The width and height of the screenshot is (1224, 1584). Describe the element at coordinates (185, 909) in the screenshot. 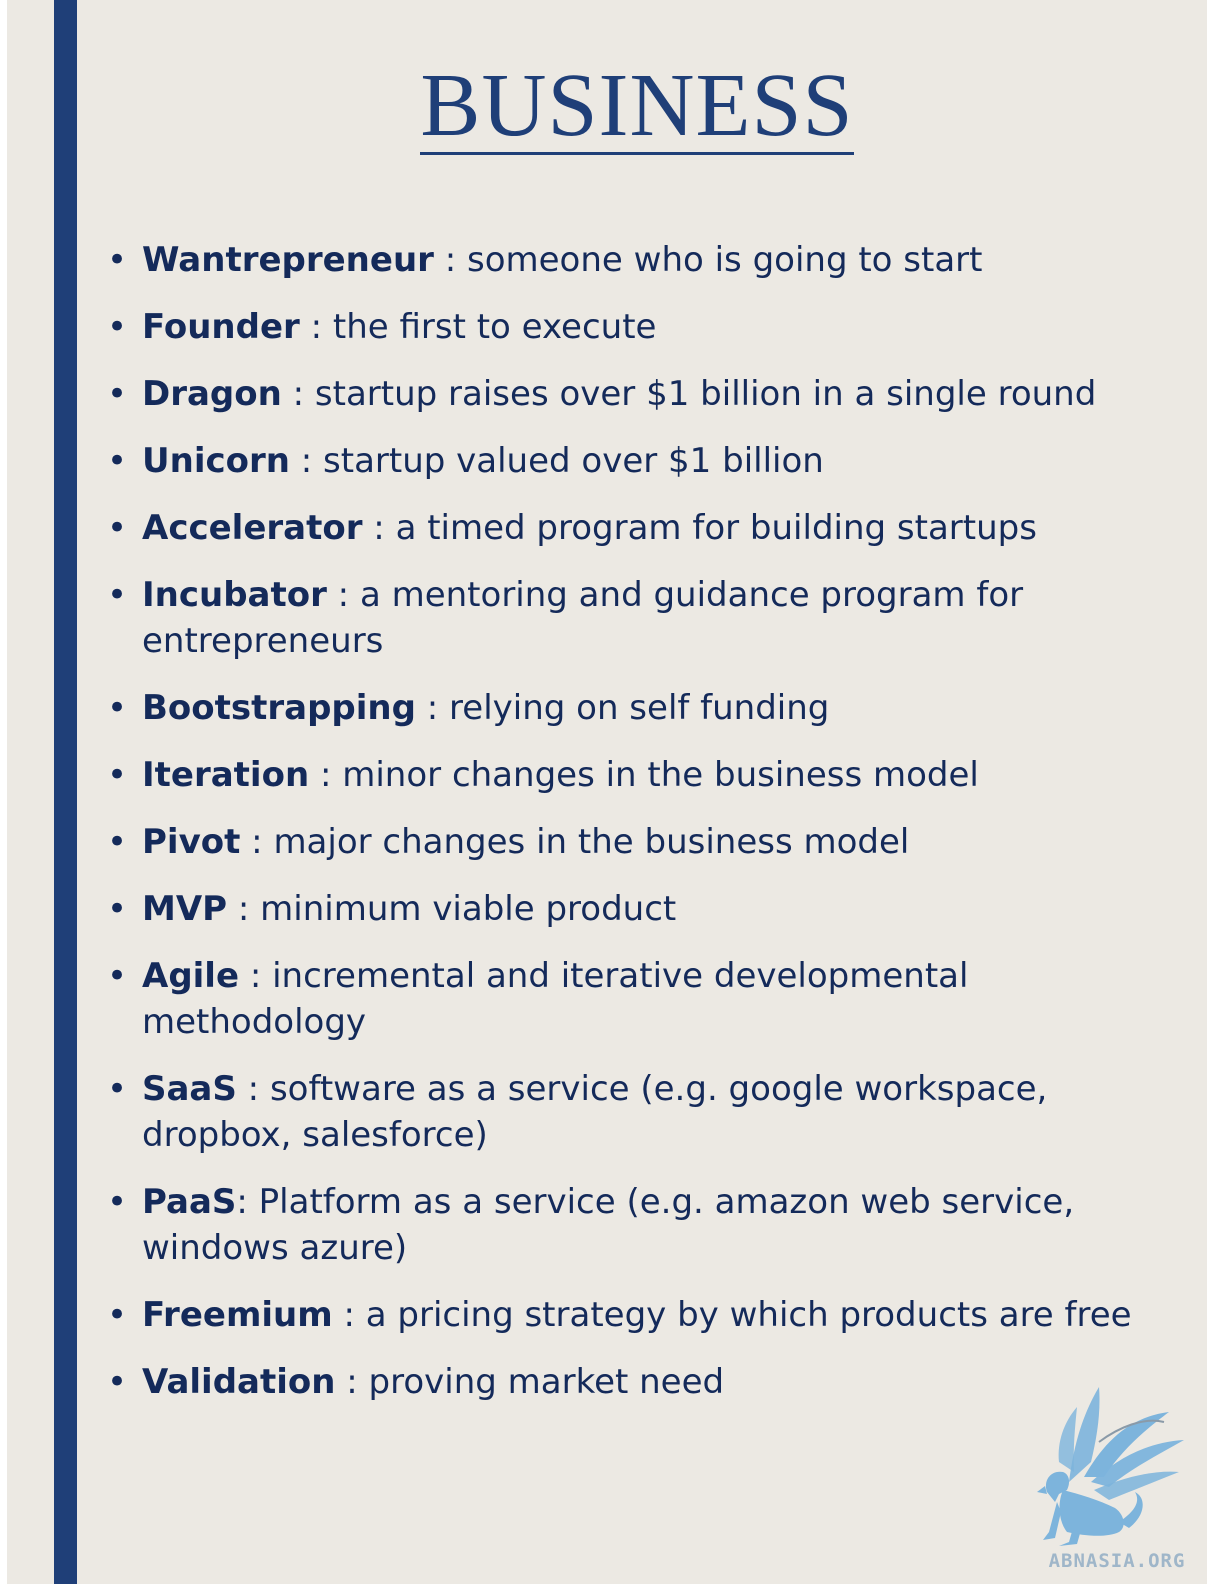

I see `term-name: MVP` at that location.